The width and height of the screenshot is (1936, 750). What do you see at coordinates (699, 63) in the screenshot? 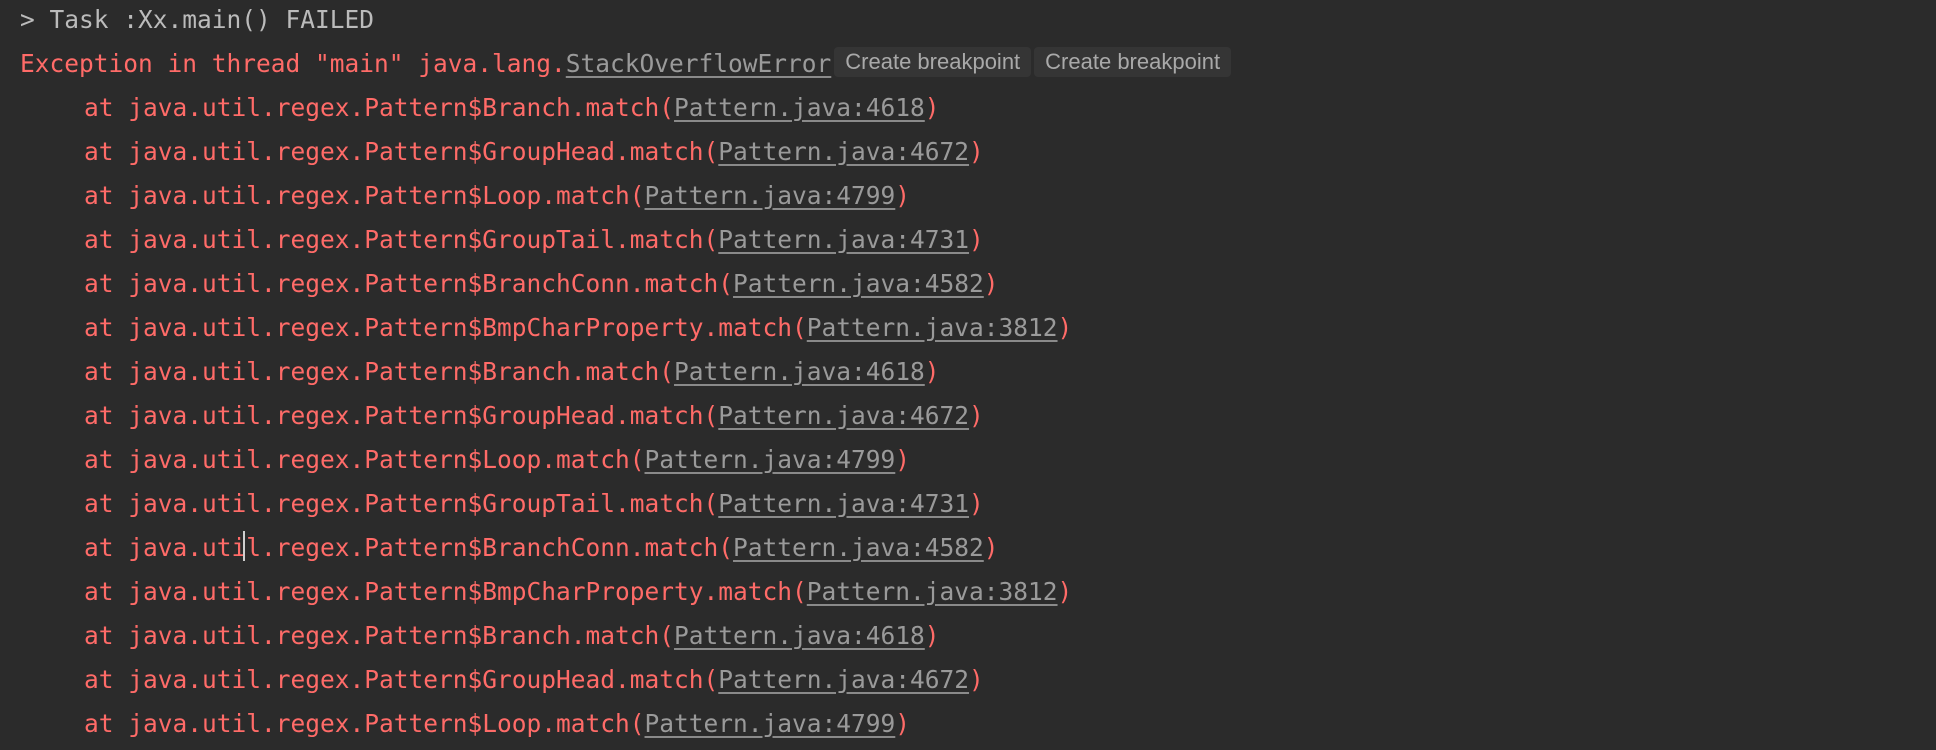
I see `exception-class-link: StackOverflowError` at bounding box center [699, 63].